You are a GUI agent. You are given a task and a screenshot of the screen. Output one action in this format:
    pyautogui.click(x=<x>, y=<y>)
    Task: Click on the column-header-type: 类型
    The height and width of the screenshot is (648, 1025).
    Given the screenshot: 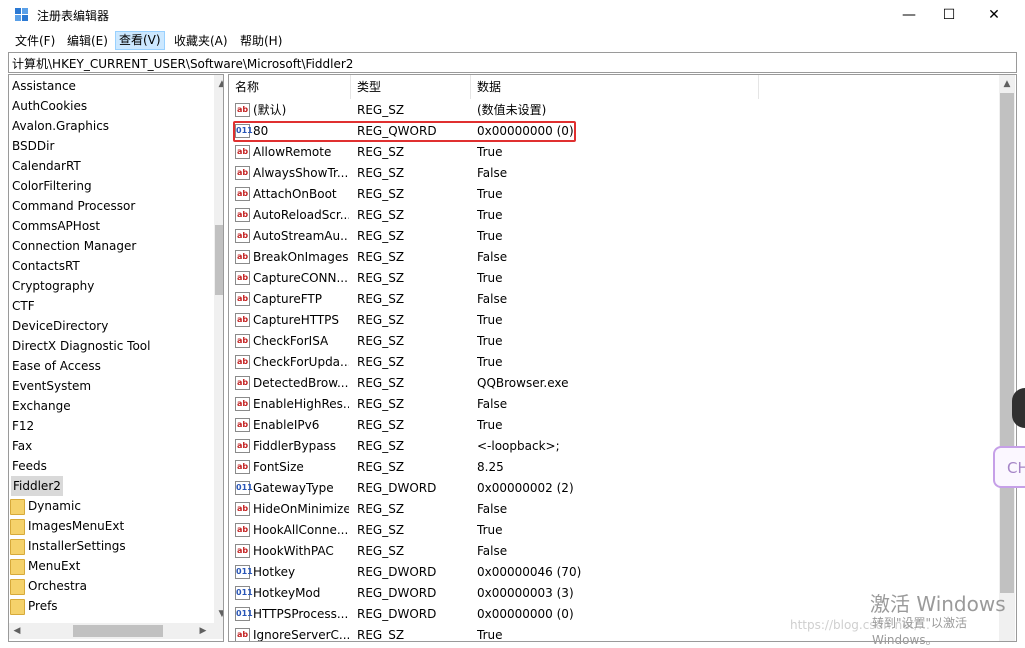 What is the action you would take?
    pyautogui.click(x=411, y=87)
    